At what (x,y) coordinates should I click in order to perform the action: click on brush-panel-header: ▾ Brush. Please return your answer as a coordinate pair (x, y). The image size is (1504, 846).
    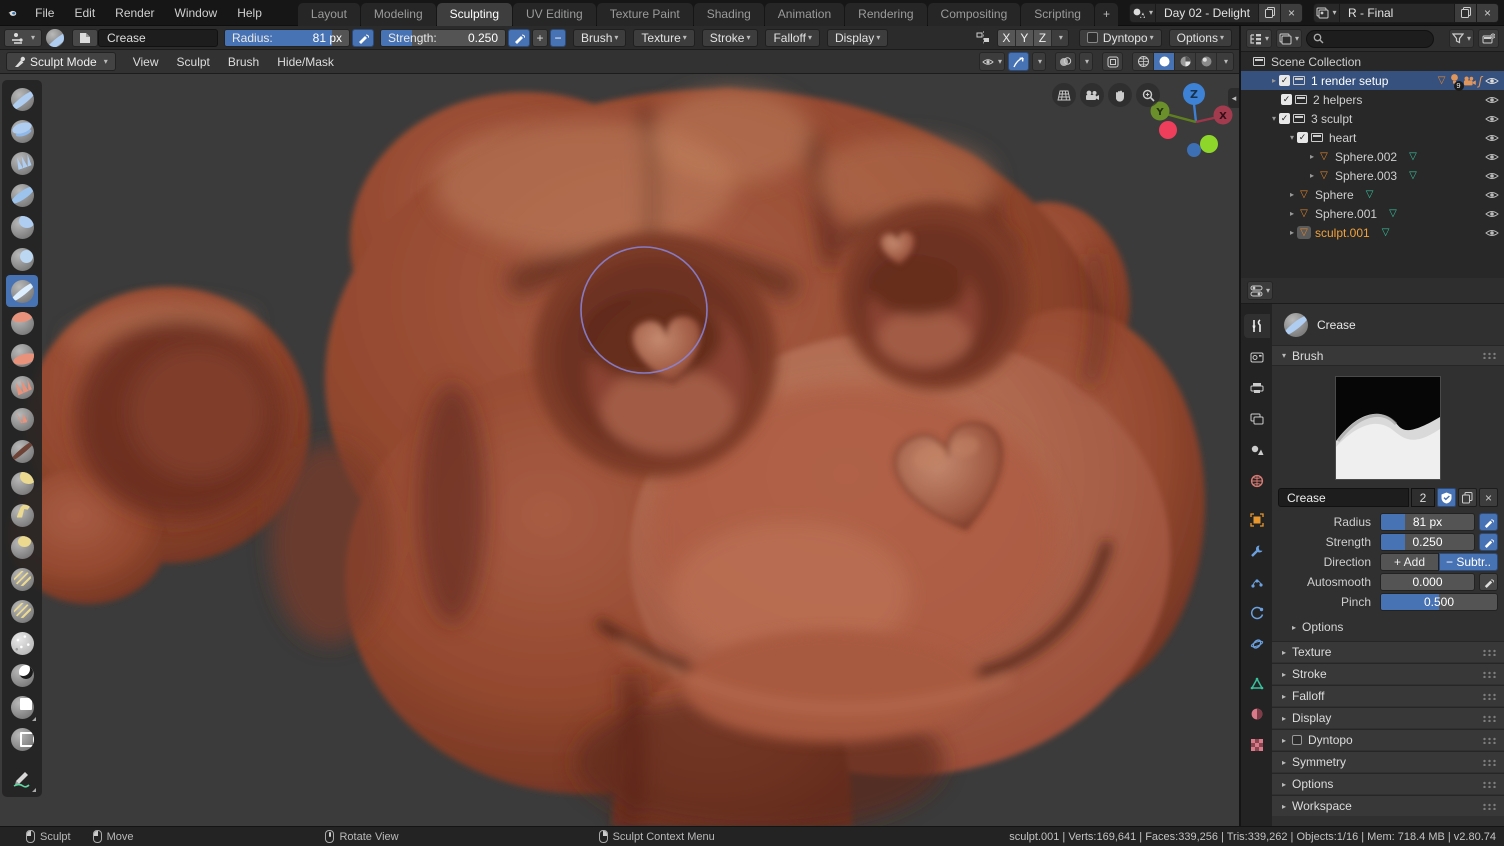
    Looking at the image, I should click on (1388, 355).